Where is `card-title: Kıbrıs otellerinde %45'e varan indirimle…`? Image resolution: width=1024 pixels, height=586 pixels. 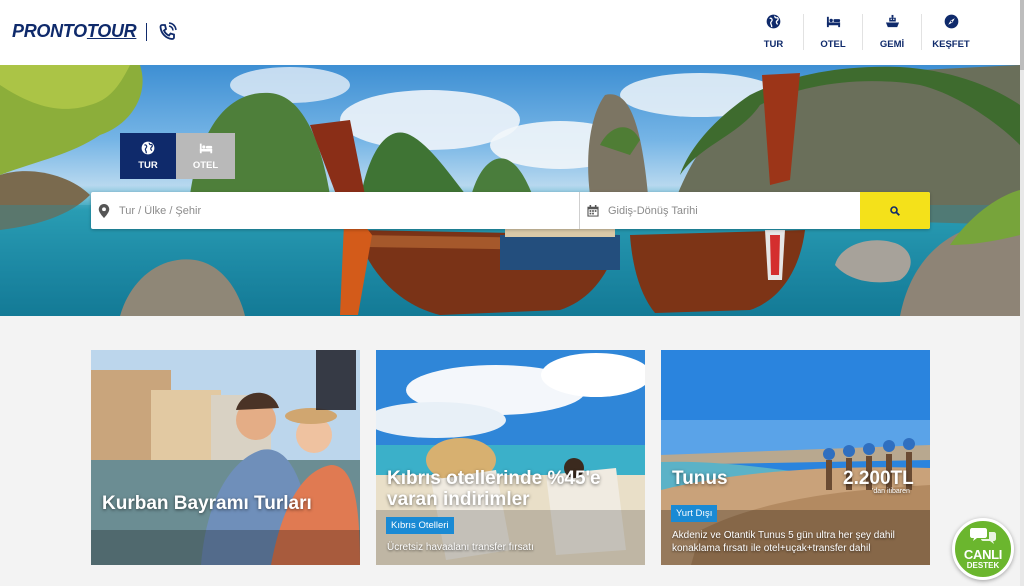 card-title: Kıbrıs otellerinde %45'e varan indirimle… is located at coordinates (494, 489).